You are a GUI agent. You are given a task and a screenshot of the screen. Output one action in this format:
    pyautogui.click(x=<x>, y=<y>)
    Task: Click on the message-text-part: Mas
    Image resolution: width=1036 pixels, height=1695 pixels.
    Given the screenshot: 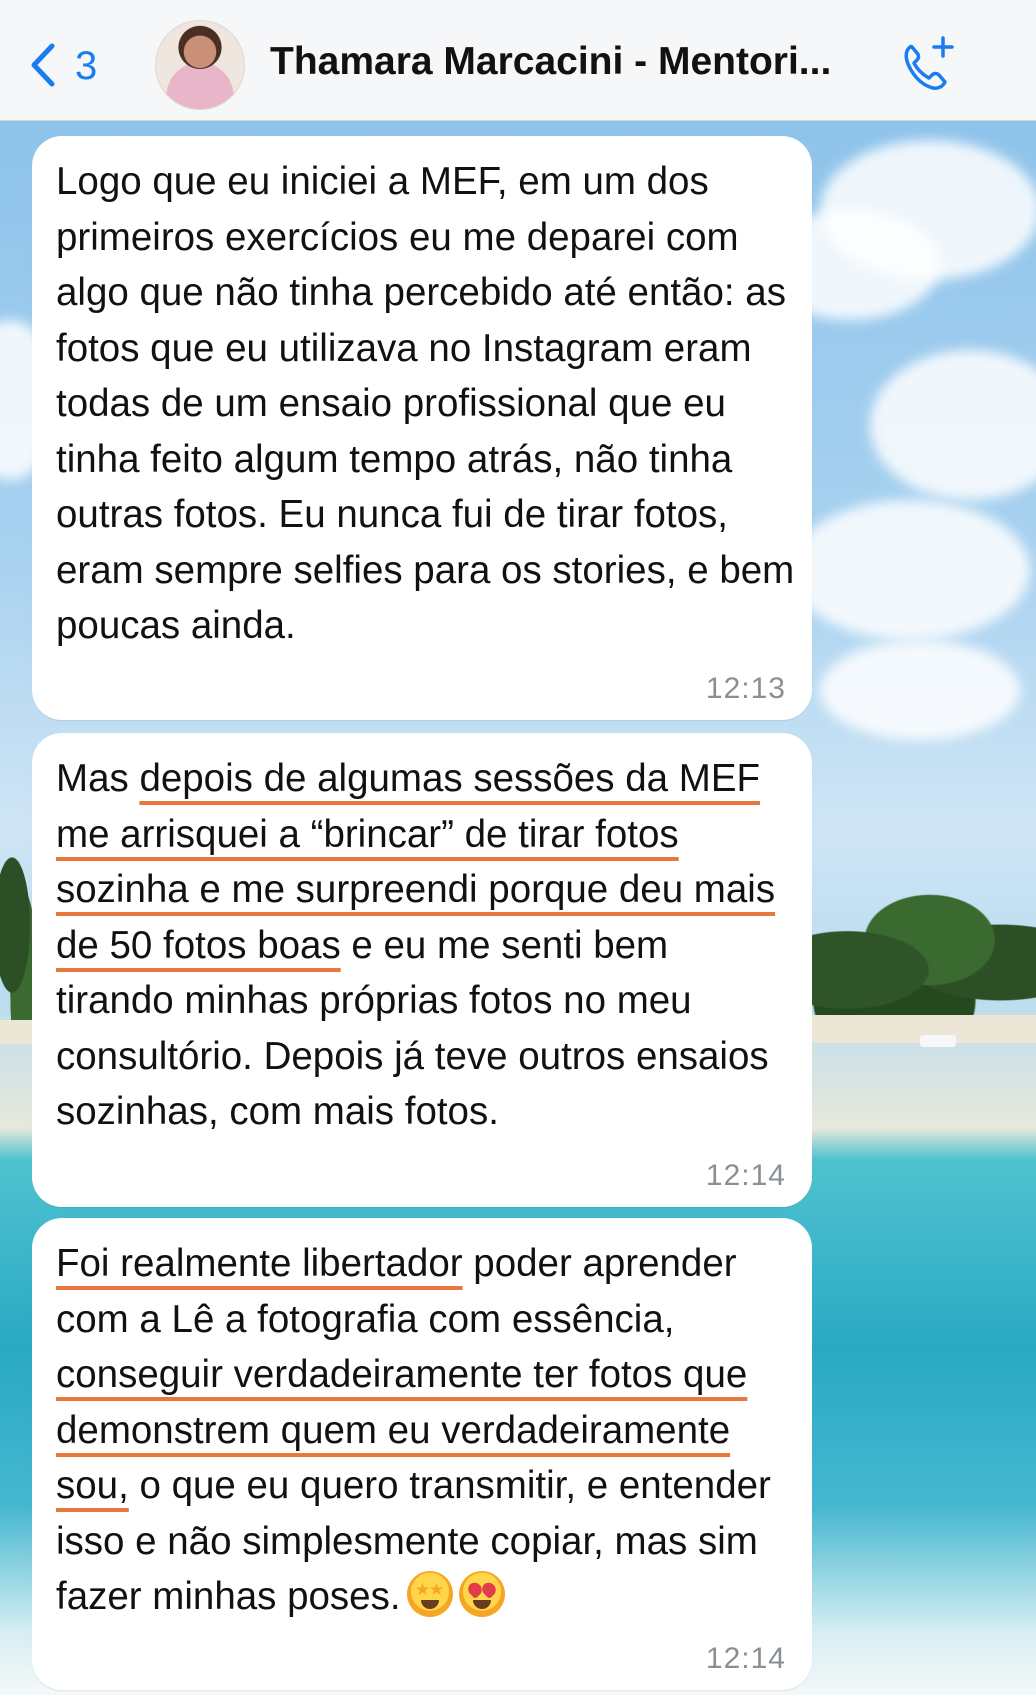 What is the action you would take?
    pyautogui.click(x=98, y=778)
    